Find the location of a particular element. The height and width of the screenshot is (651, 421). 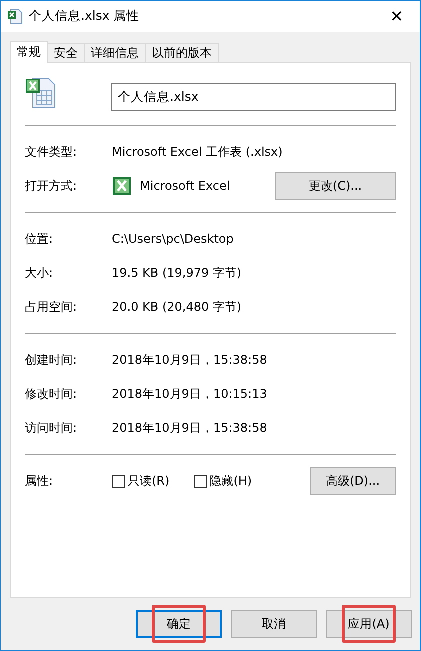

field-label: 修改时间: is located at coordinates (51, 394).